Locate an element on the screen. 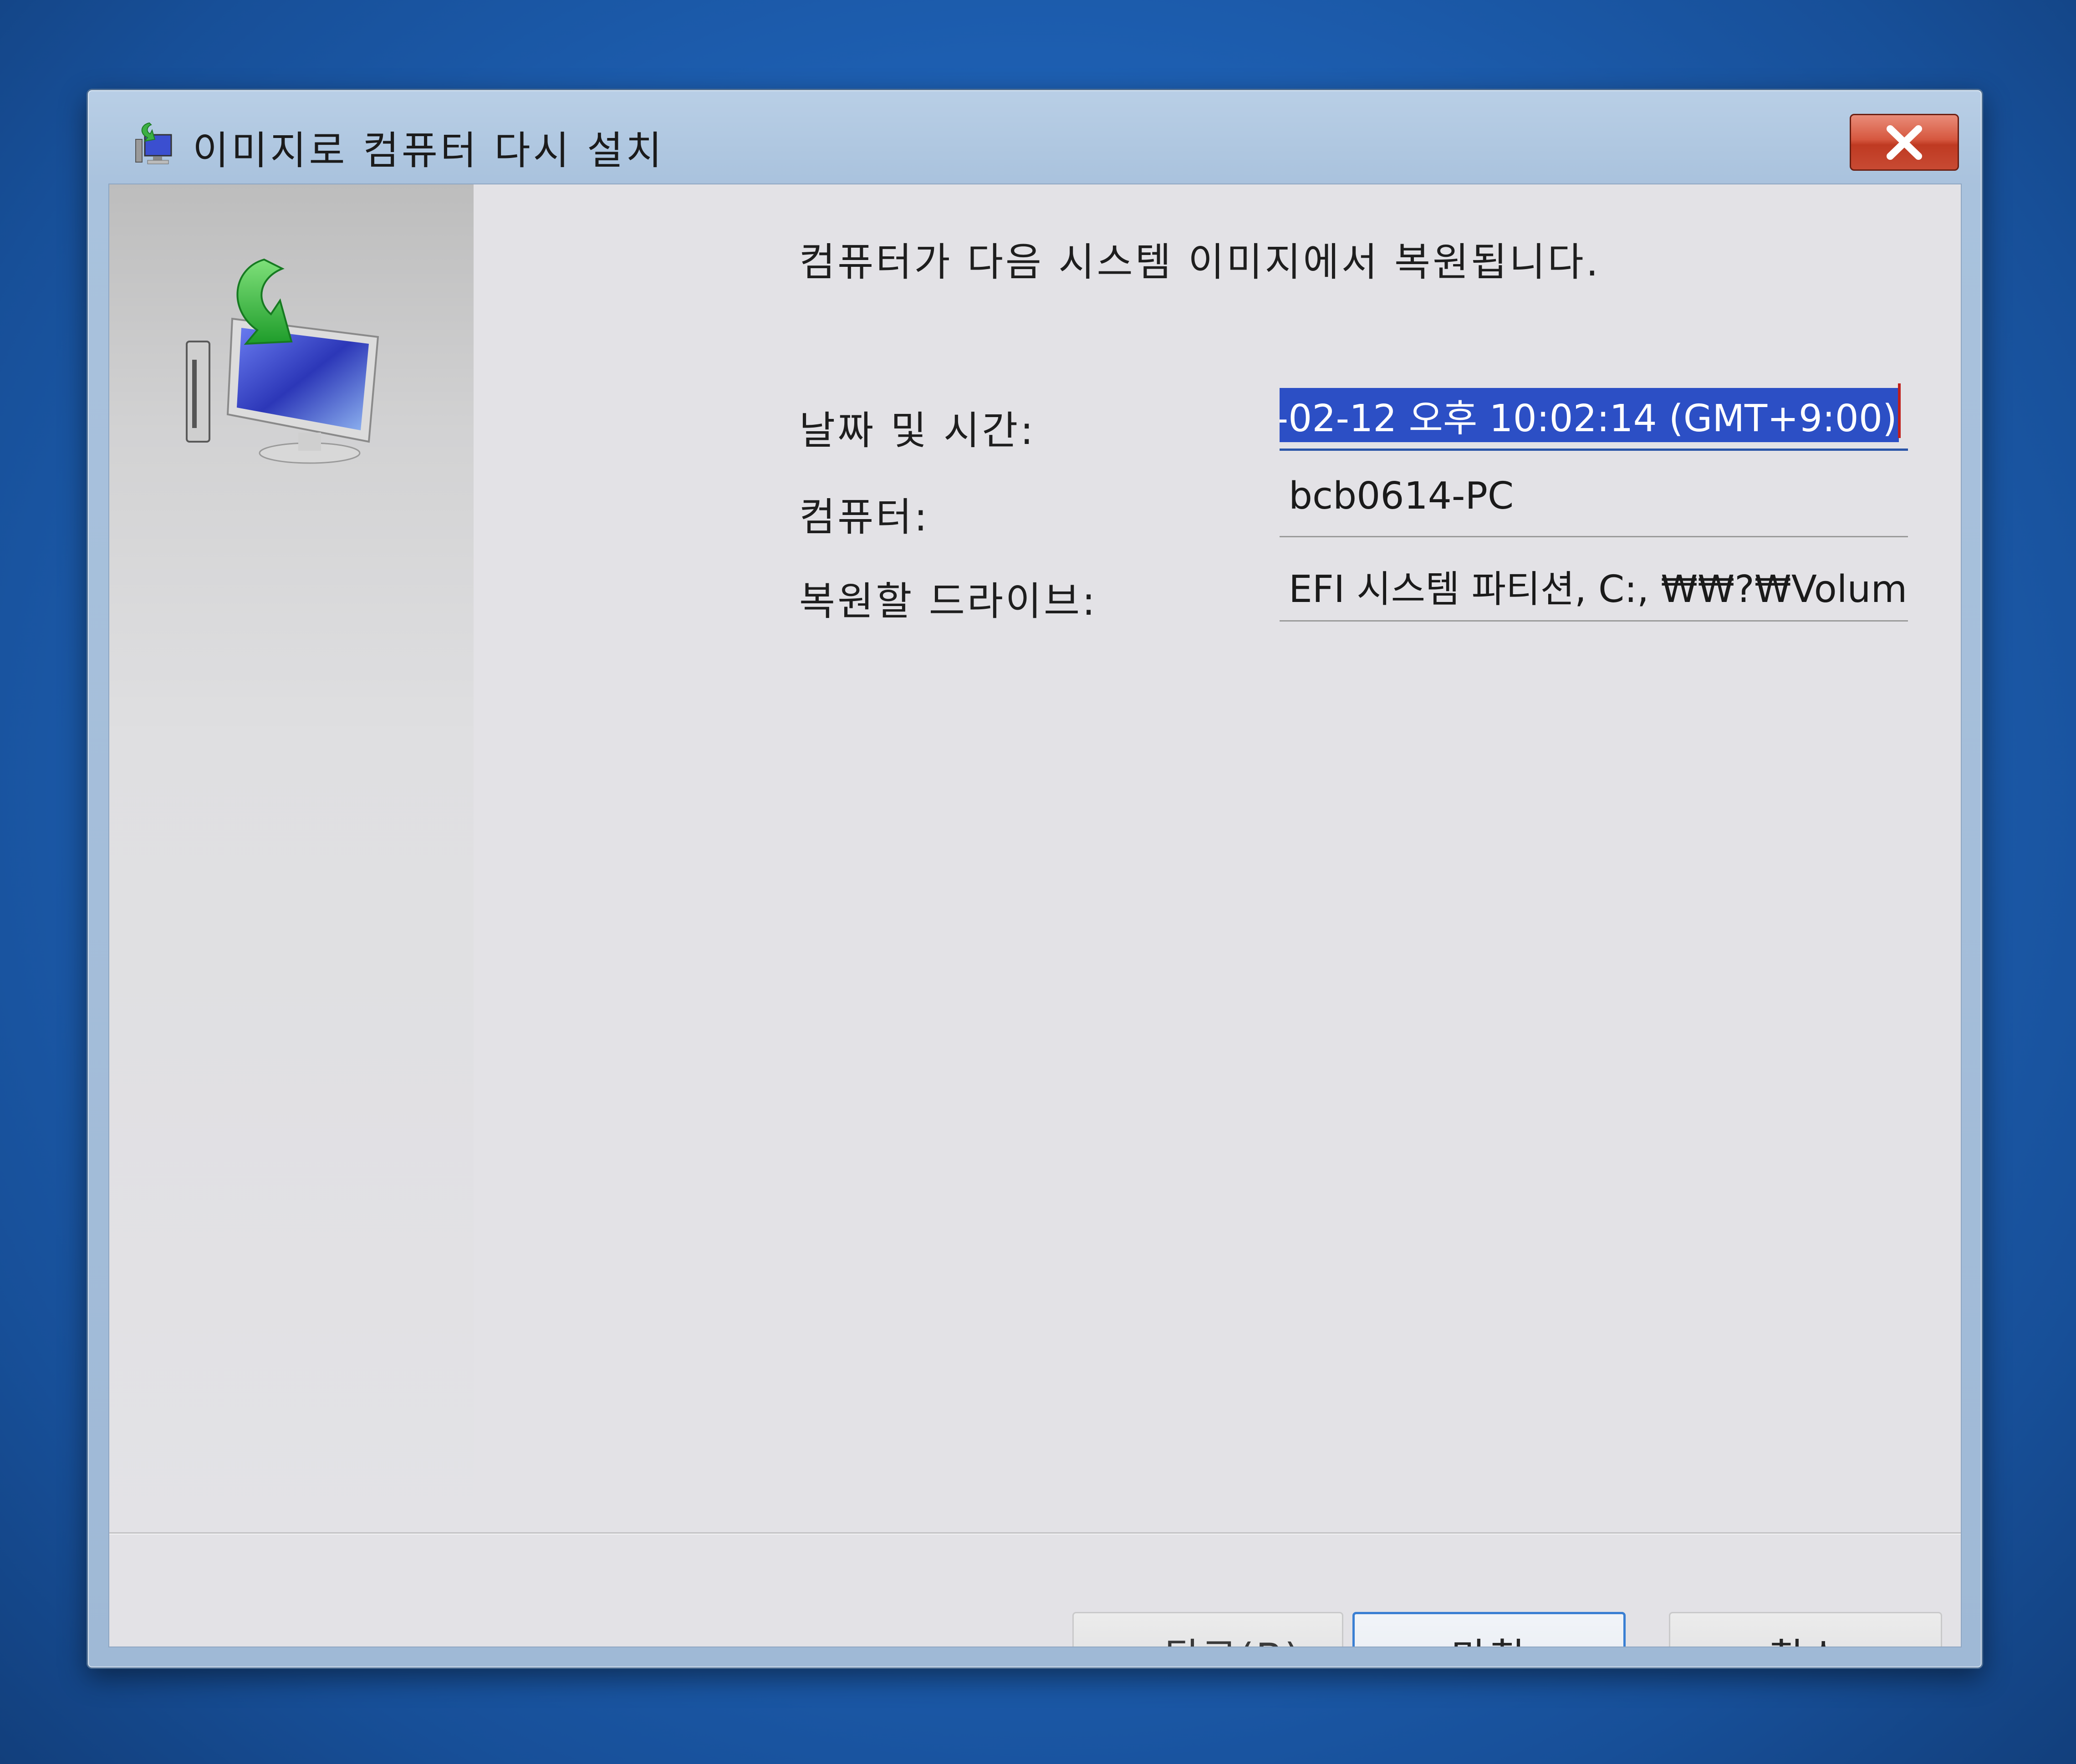  reimage-computer-icon is located at coordinates (153, 143).